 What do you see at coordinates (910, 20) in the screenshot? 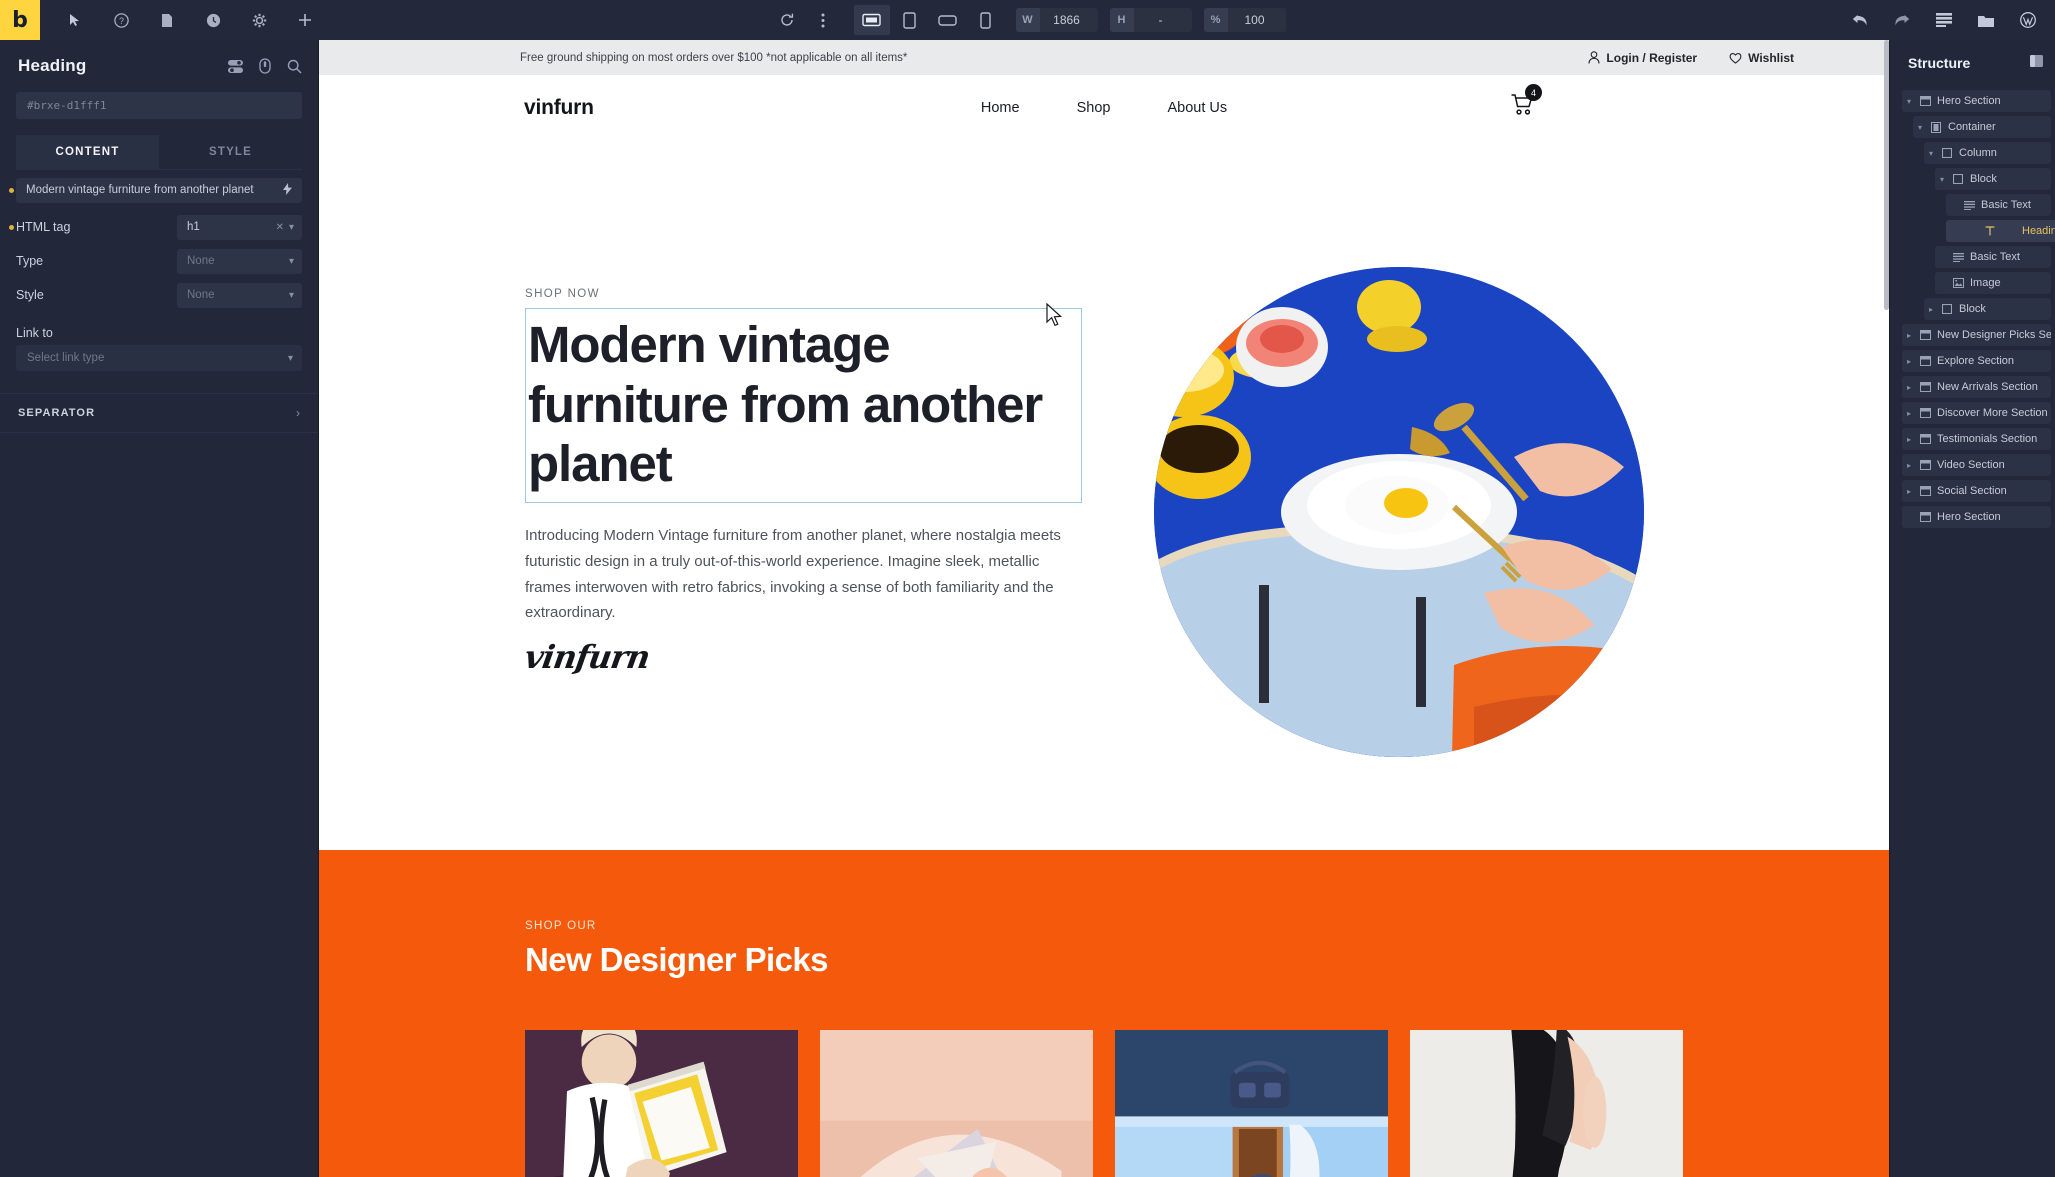
I see `device-tablet-portrait-button` at bounding box center [910, 20].